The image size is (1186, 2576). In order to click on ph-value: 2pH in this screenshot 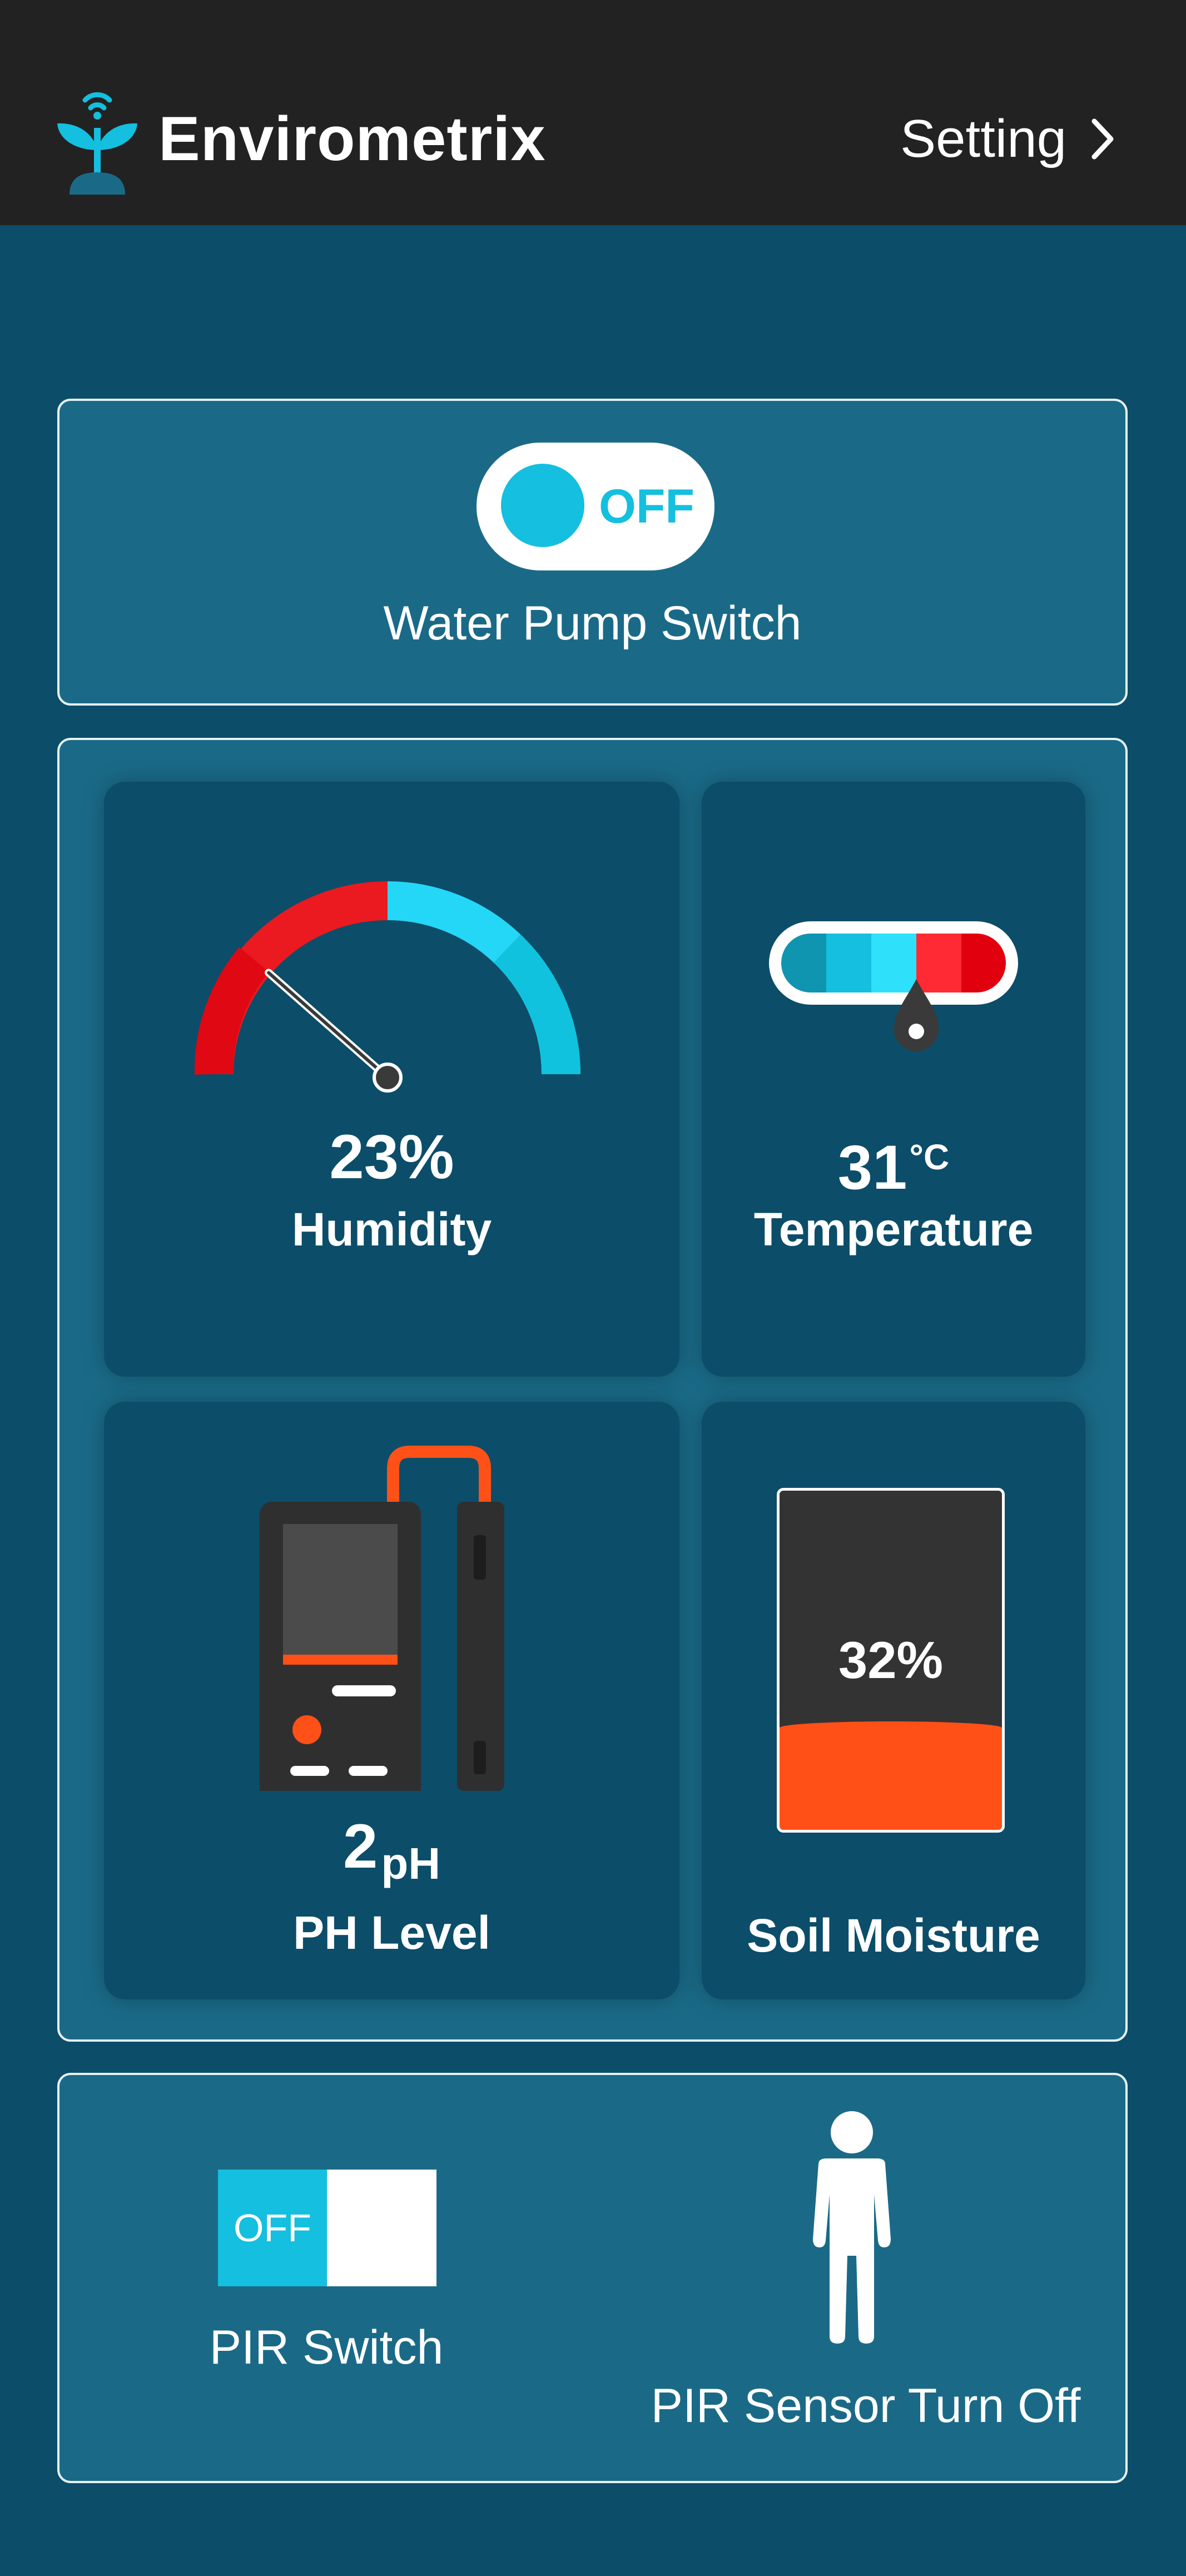, I will do `click(392, 1855)`.